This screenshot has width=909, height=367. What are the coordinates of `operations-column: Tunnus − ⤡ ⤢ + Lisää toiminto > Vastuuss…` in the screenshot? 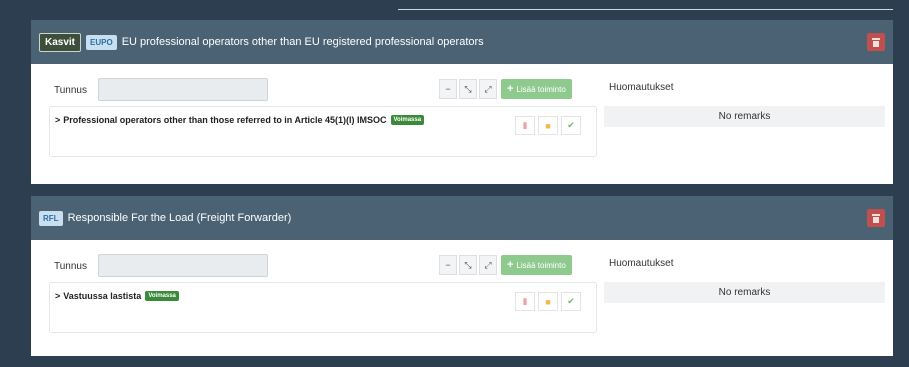 It's located at (323, 293).